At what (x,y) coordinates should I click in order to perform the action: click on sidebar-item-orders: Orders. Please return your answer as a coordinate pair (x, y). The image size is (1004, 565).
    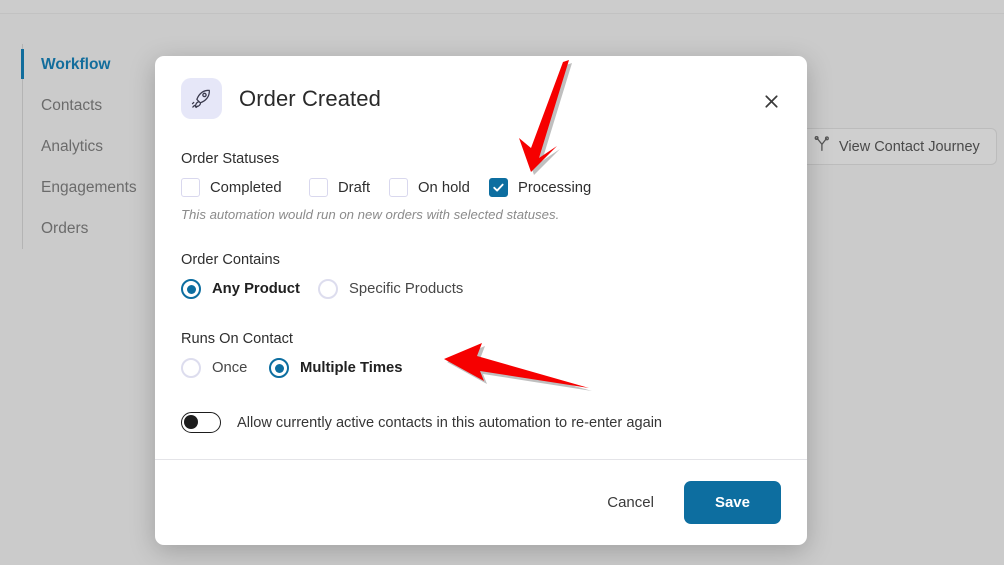
    Looking at the image, I should click on (88, 228).